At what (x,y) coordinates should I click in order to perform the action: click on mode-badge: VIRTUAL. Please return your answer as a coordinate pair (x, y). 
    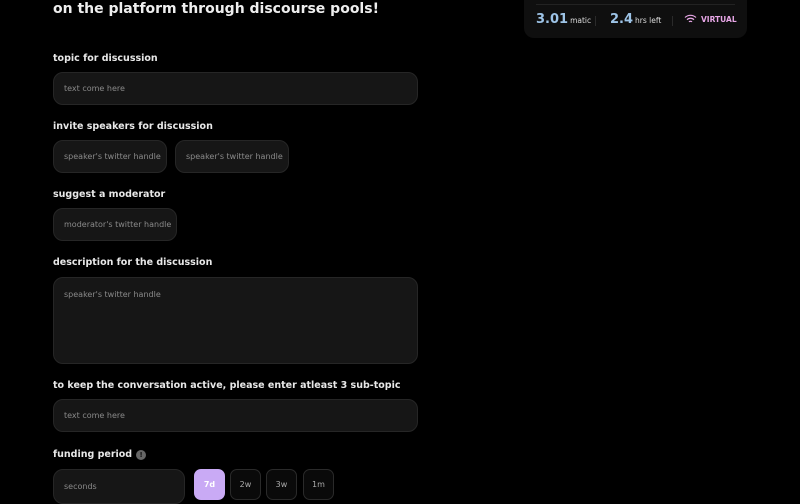
    Looking at the image, I should click on (710, 19).